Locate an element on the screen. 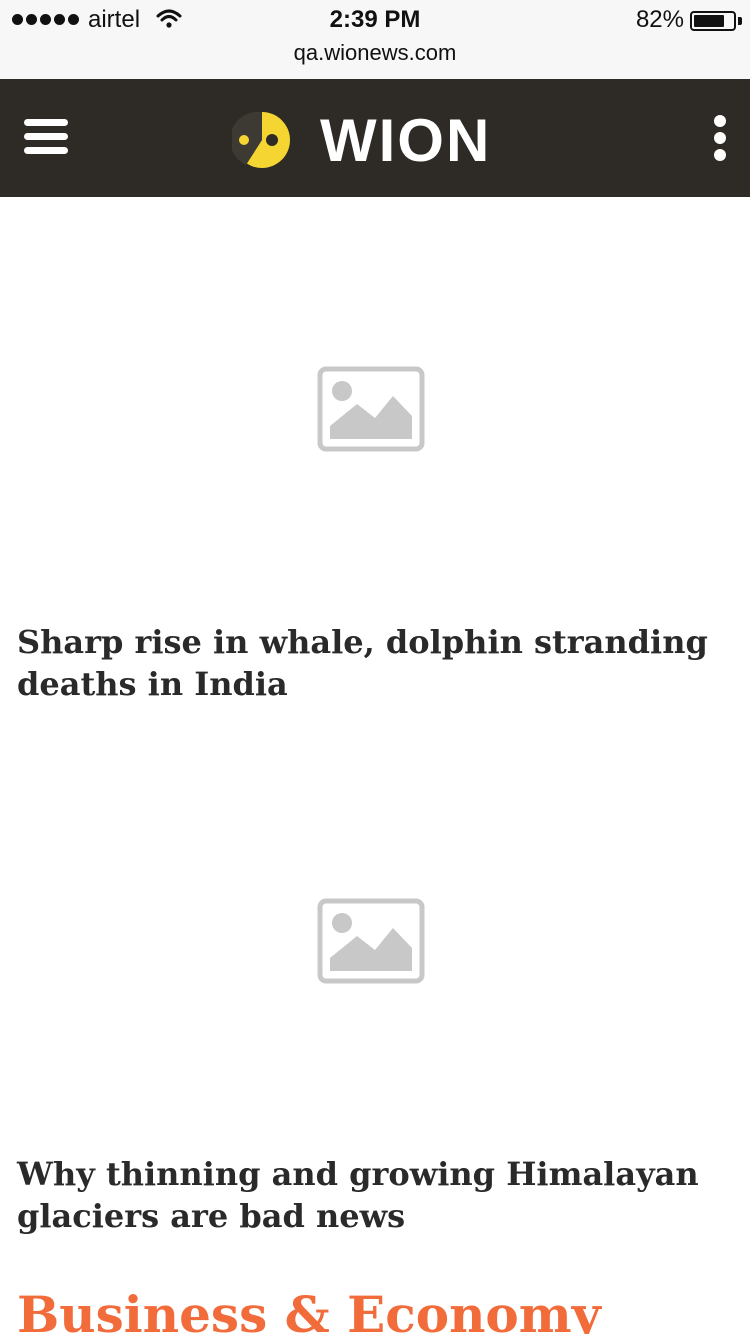 The height and width of the screenshot is (1334, 750). address-bar-url: qa.wionews.com is located at coordinates (375, 53).